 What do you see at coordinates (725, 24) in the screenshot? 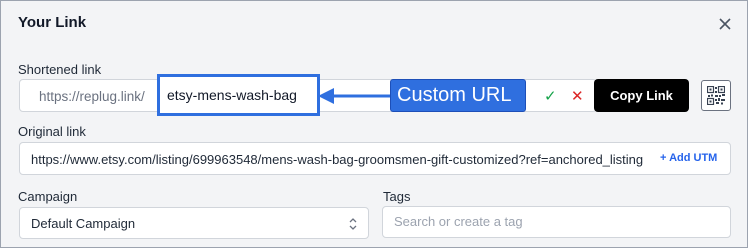
I see `close-icon` at bounding box center [725, 24].